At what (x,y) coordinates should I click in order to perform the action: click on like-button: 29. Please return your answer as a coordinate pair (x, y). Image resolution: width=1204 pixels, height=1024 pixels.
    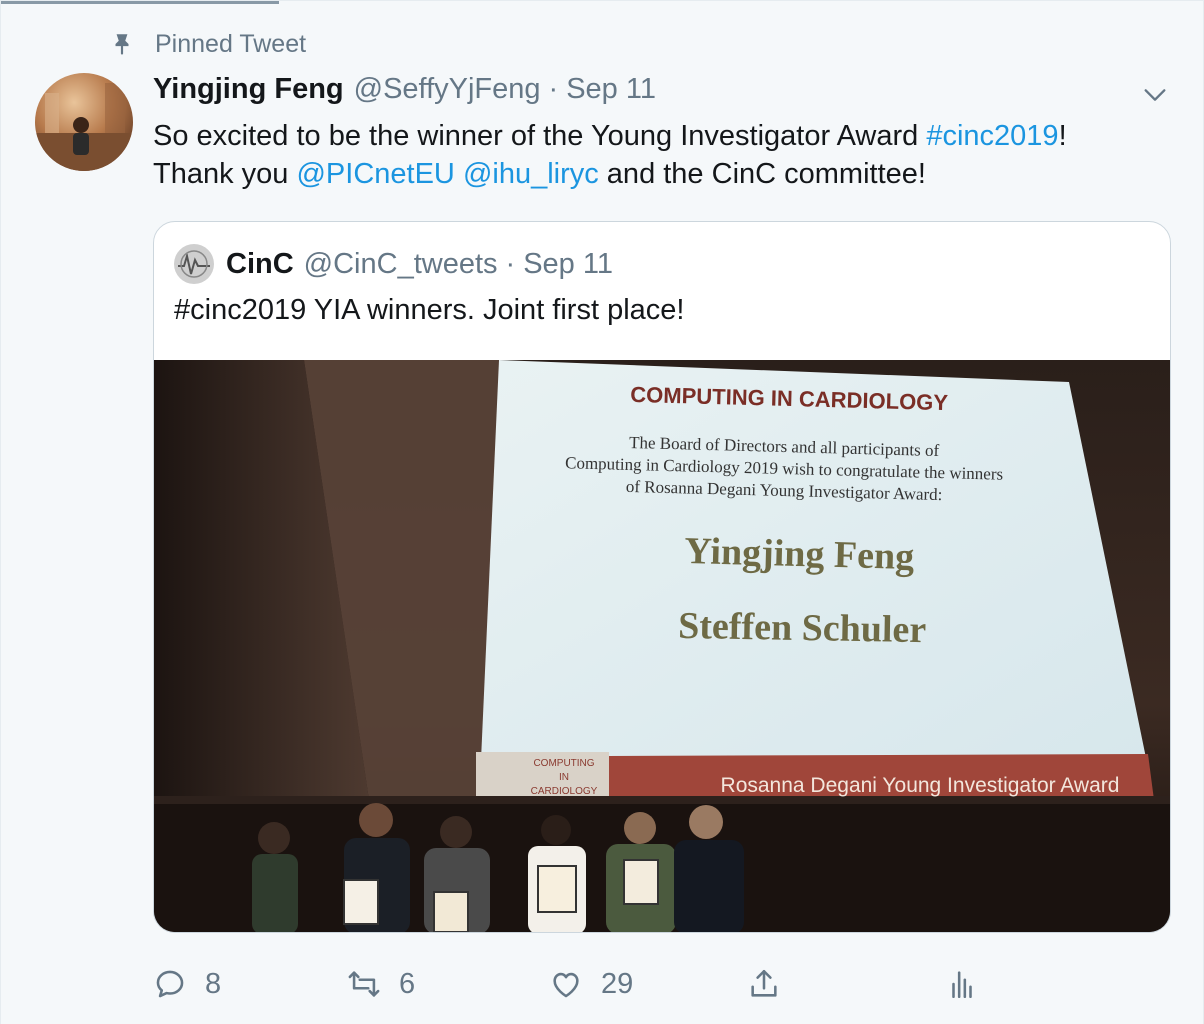
    Looking at the image, I should click on (591, 984).